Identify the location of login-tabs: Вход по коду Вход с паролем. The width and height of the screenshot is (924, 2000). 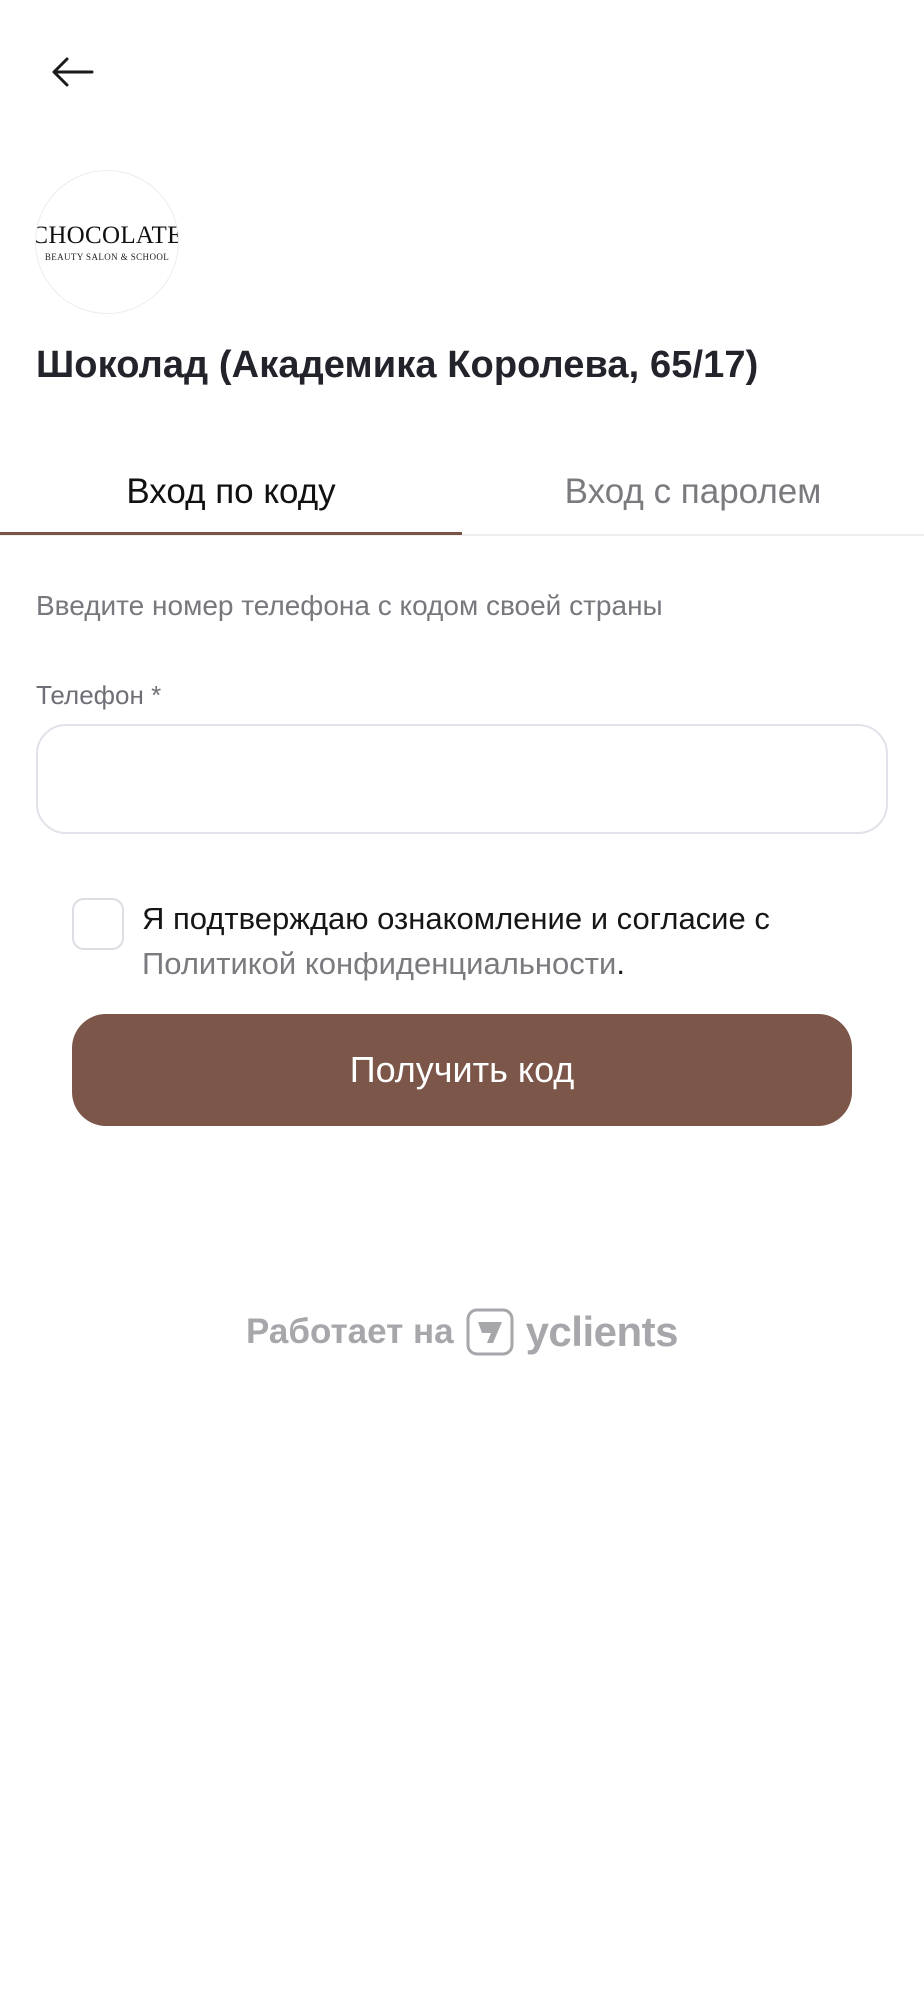
(462, 493).